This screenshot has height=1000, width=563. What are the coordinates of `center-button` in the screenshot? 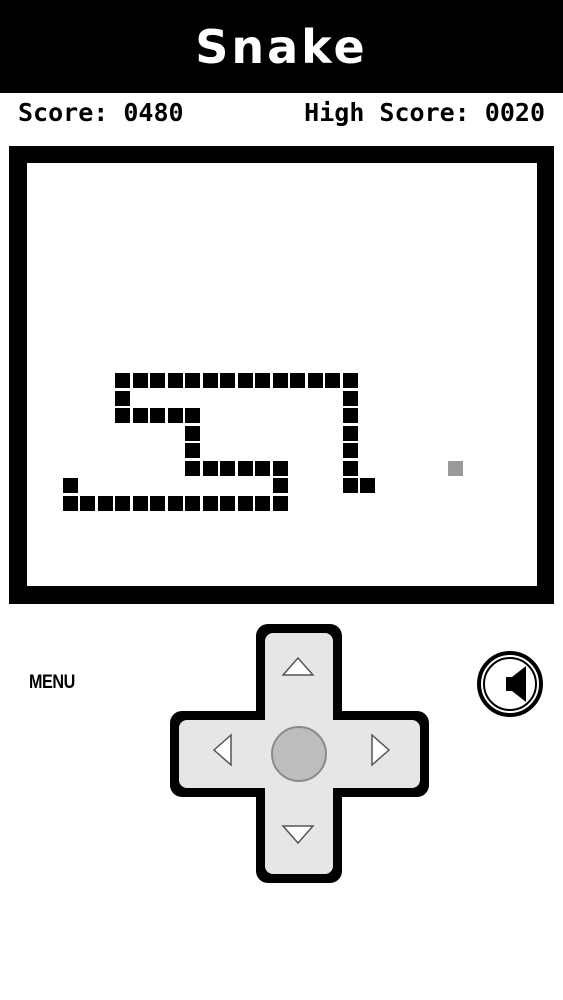 It's located at (299, 754).